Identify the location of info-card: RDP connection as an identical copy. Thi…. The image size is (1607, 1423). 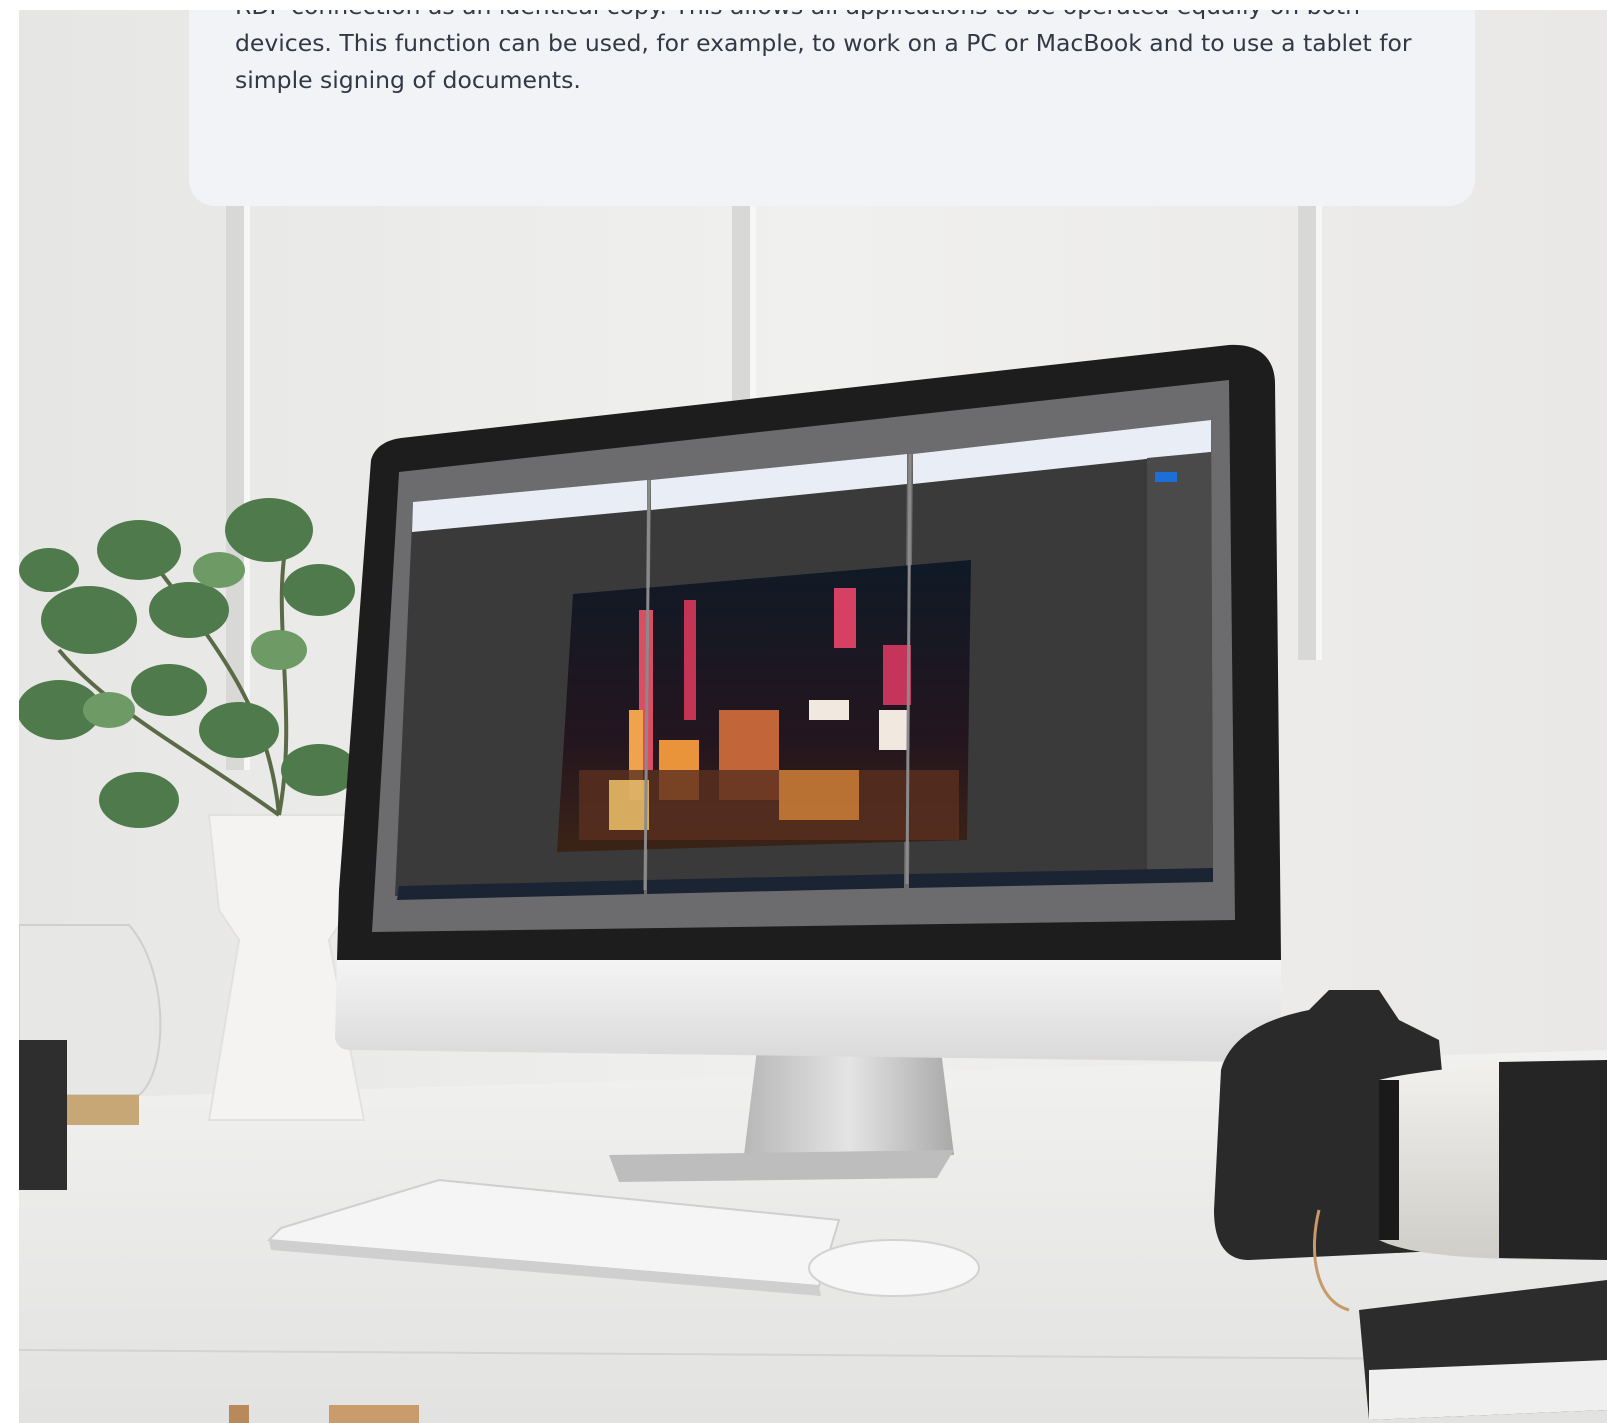
(832, 108).